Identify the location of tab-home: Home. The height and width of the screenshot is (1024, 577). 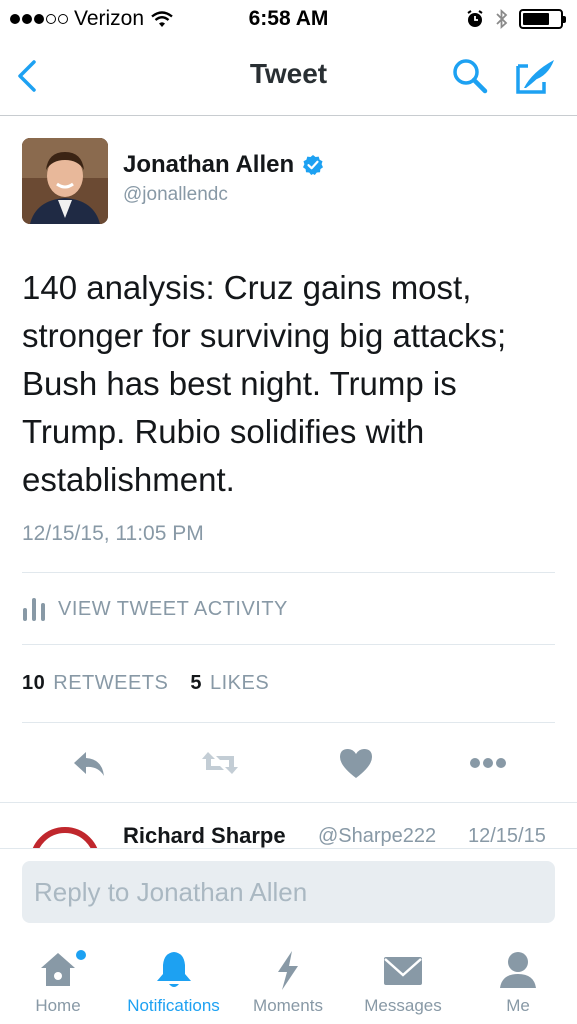
(58, 980).